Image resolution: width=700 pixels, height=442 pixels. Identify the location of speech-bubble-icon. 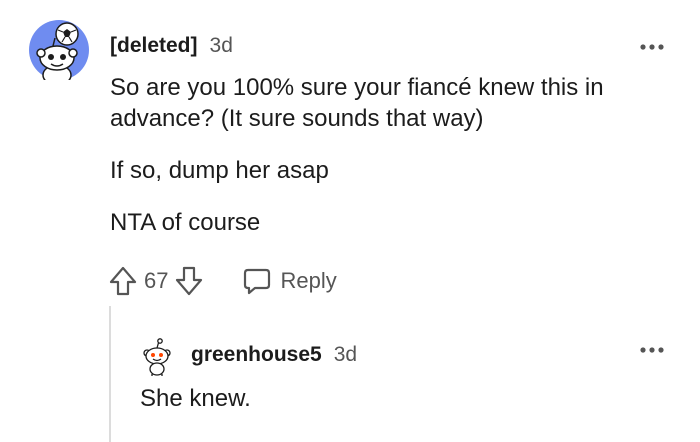
(257, 281).